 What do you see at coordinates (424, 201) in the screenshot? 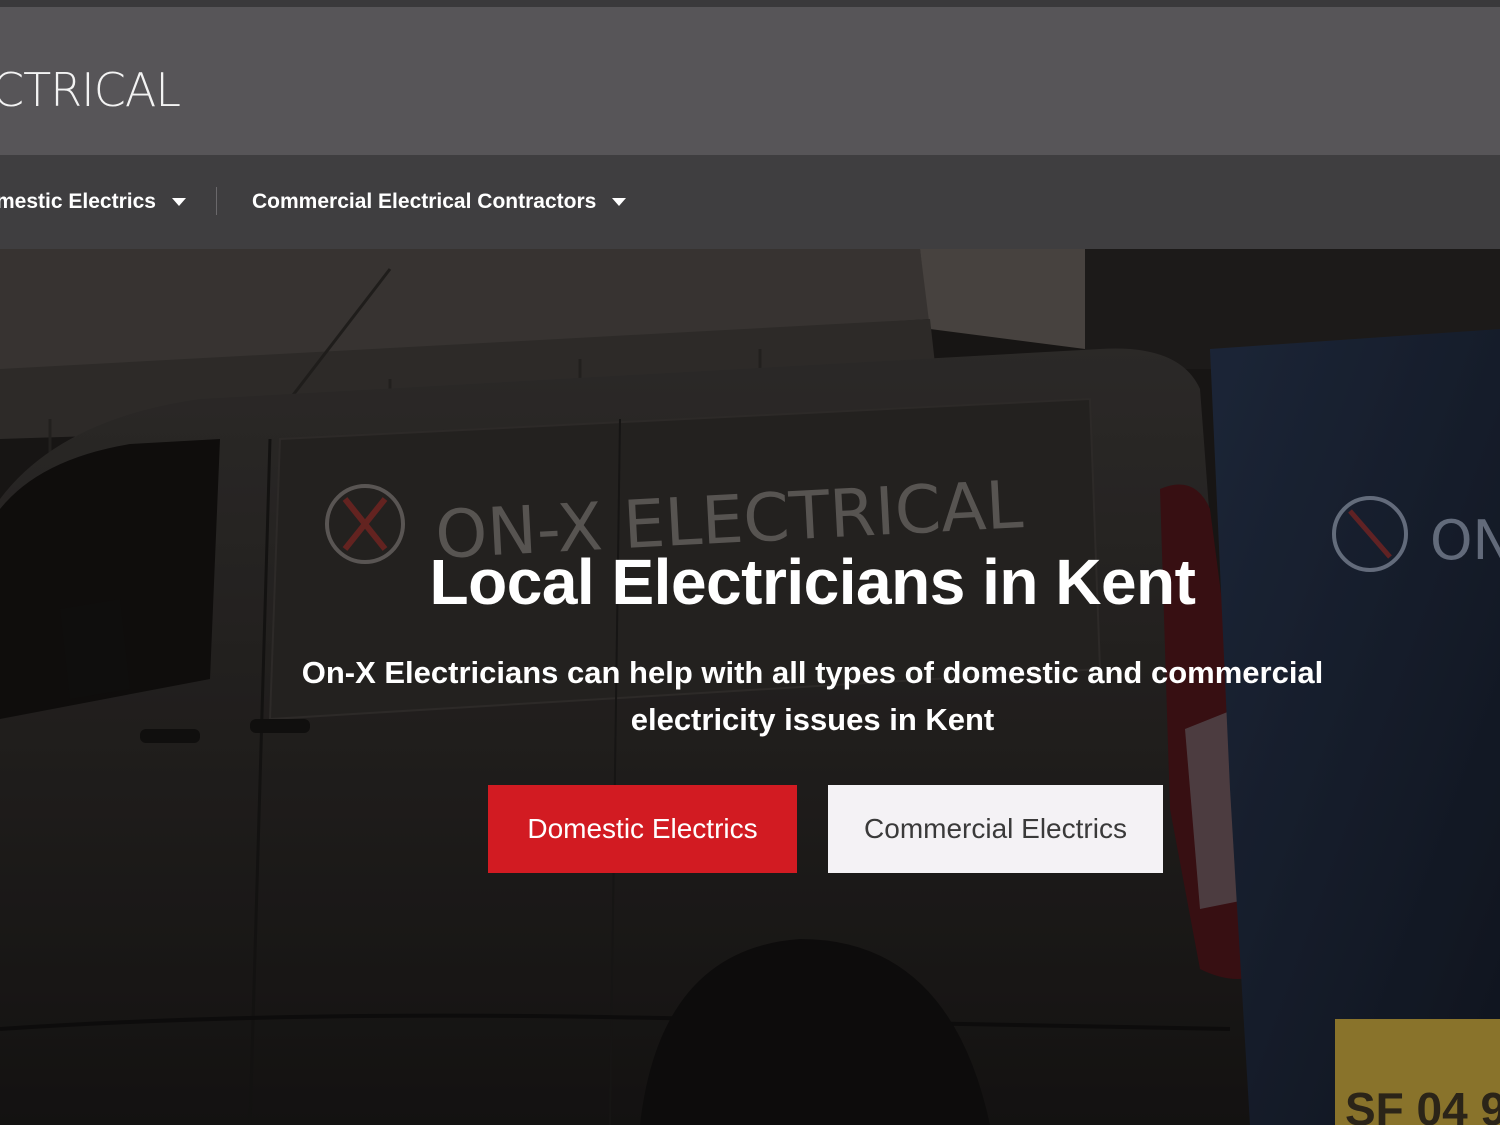
I see `nav-item-label: Commercial Electrical Contractors` at bounding box center [424, 201].